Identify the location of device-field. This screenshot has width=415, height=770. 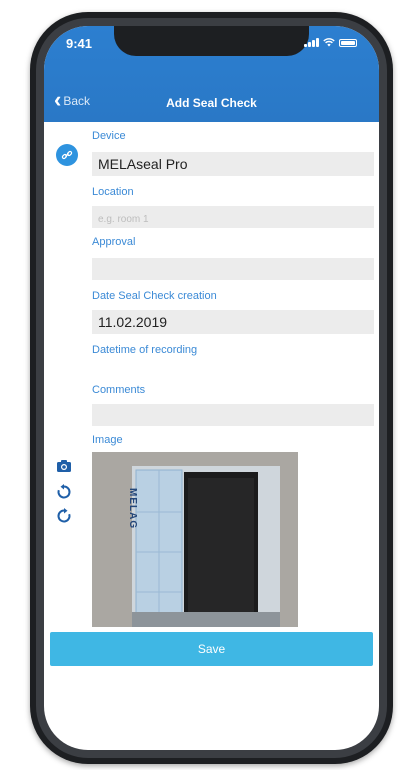
(233, 164).